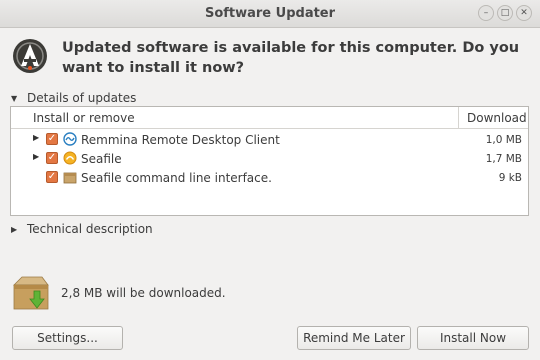 The image size is (540, 360). Describe the element at coordinates (524, 13) in the screenshot. I see `close-button: ✕` at that location.